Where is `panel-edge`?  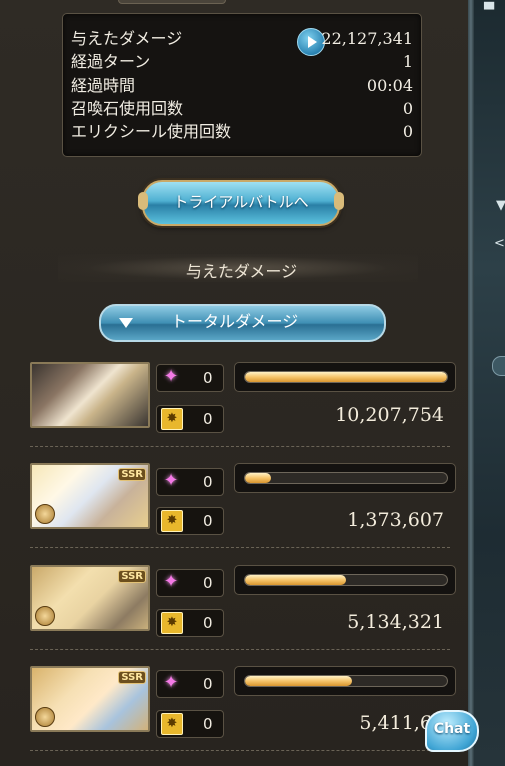 panel-edge is located at coordinates (471, 383).